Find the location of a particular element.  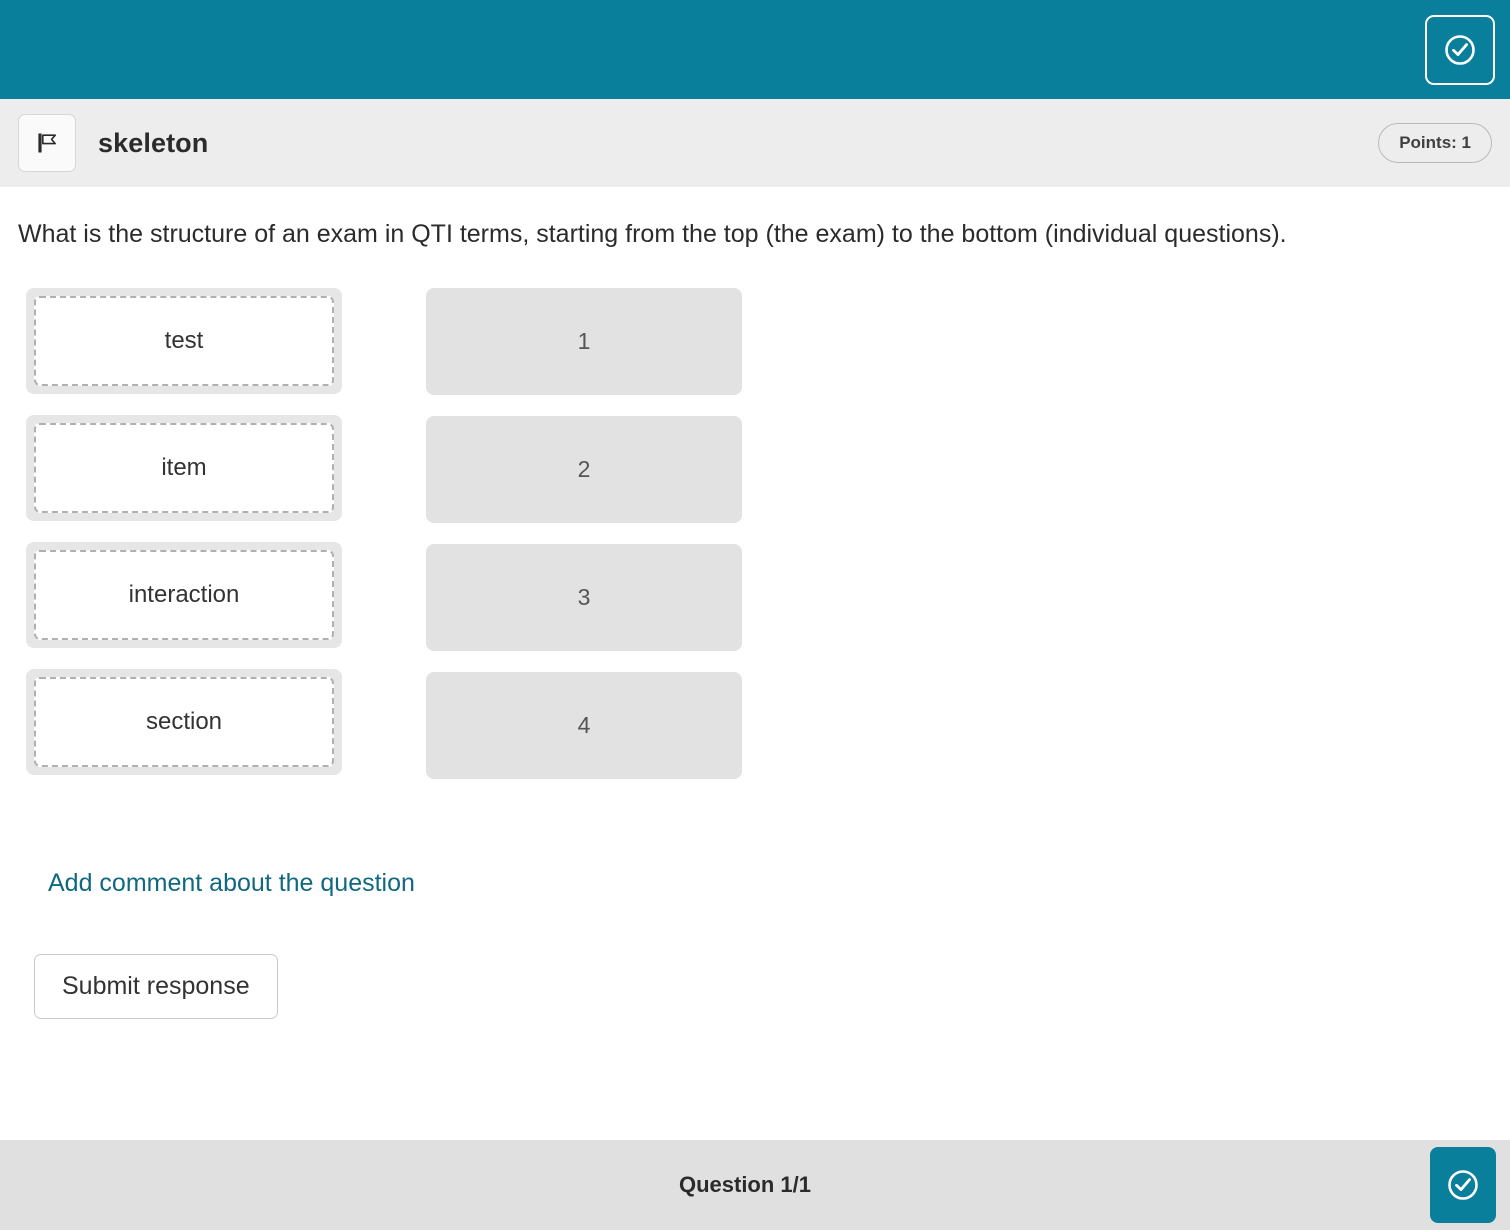

question-progress: Question 1/1 is located at coordinates (745, 1184).